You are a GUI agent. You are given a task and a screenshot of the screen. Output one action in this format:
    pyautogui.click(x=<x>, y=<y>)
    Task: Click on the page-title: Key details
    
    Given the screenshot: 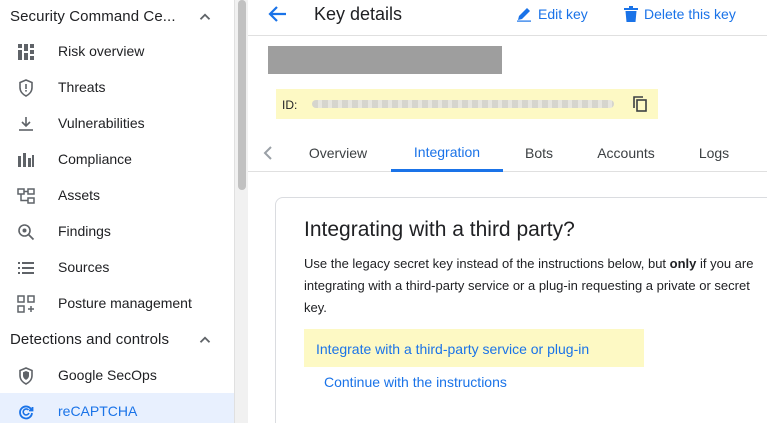 What is the action you would take?
    pyautogui.click(x=358, y=14)
    